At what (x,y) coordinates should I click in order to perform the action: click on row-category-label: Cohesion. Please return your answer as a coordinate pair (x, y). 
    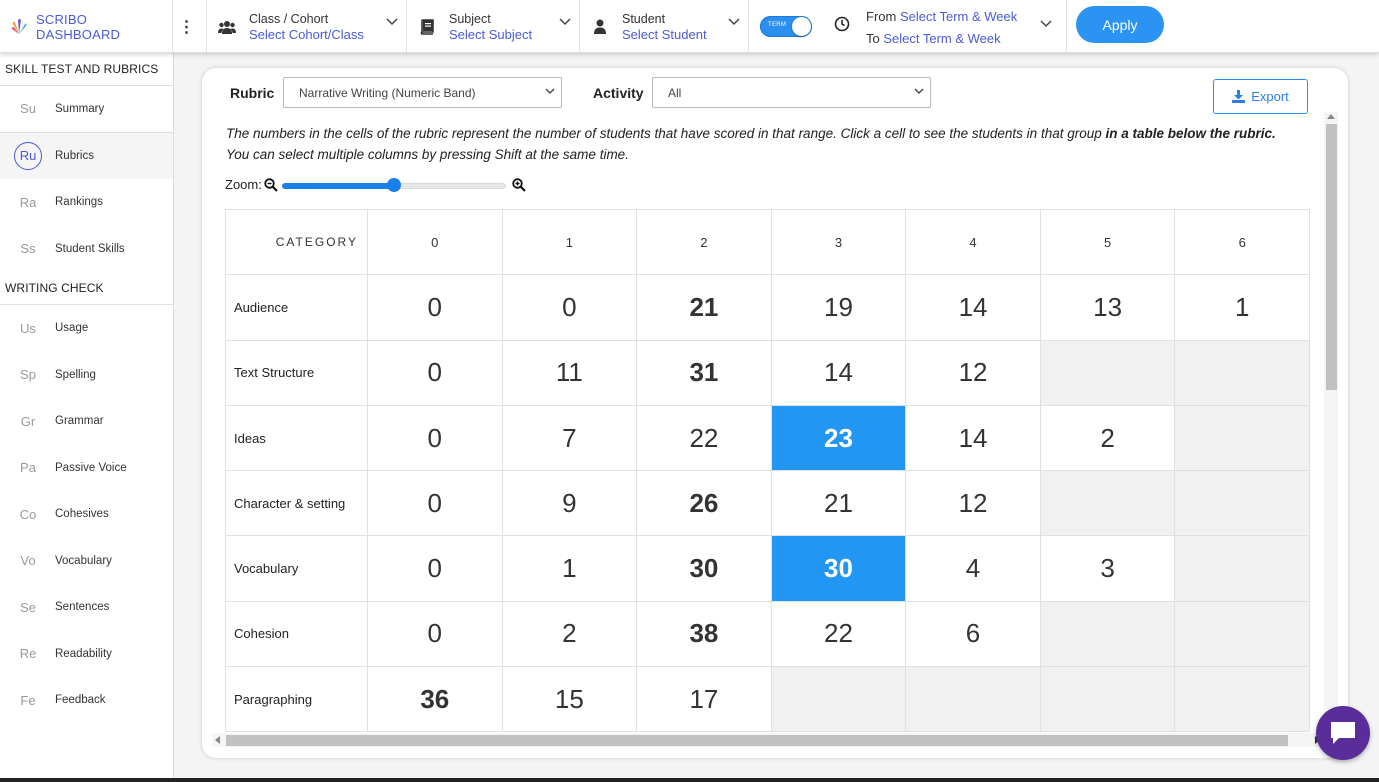
    Looking at the image, I should click on (296, 634).